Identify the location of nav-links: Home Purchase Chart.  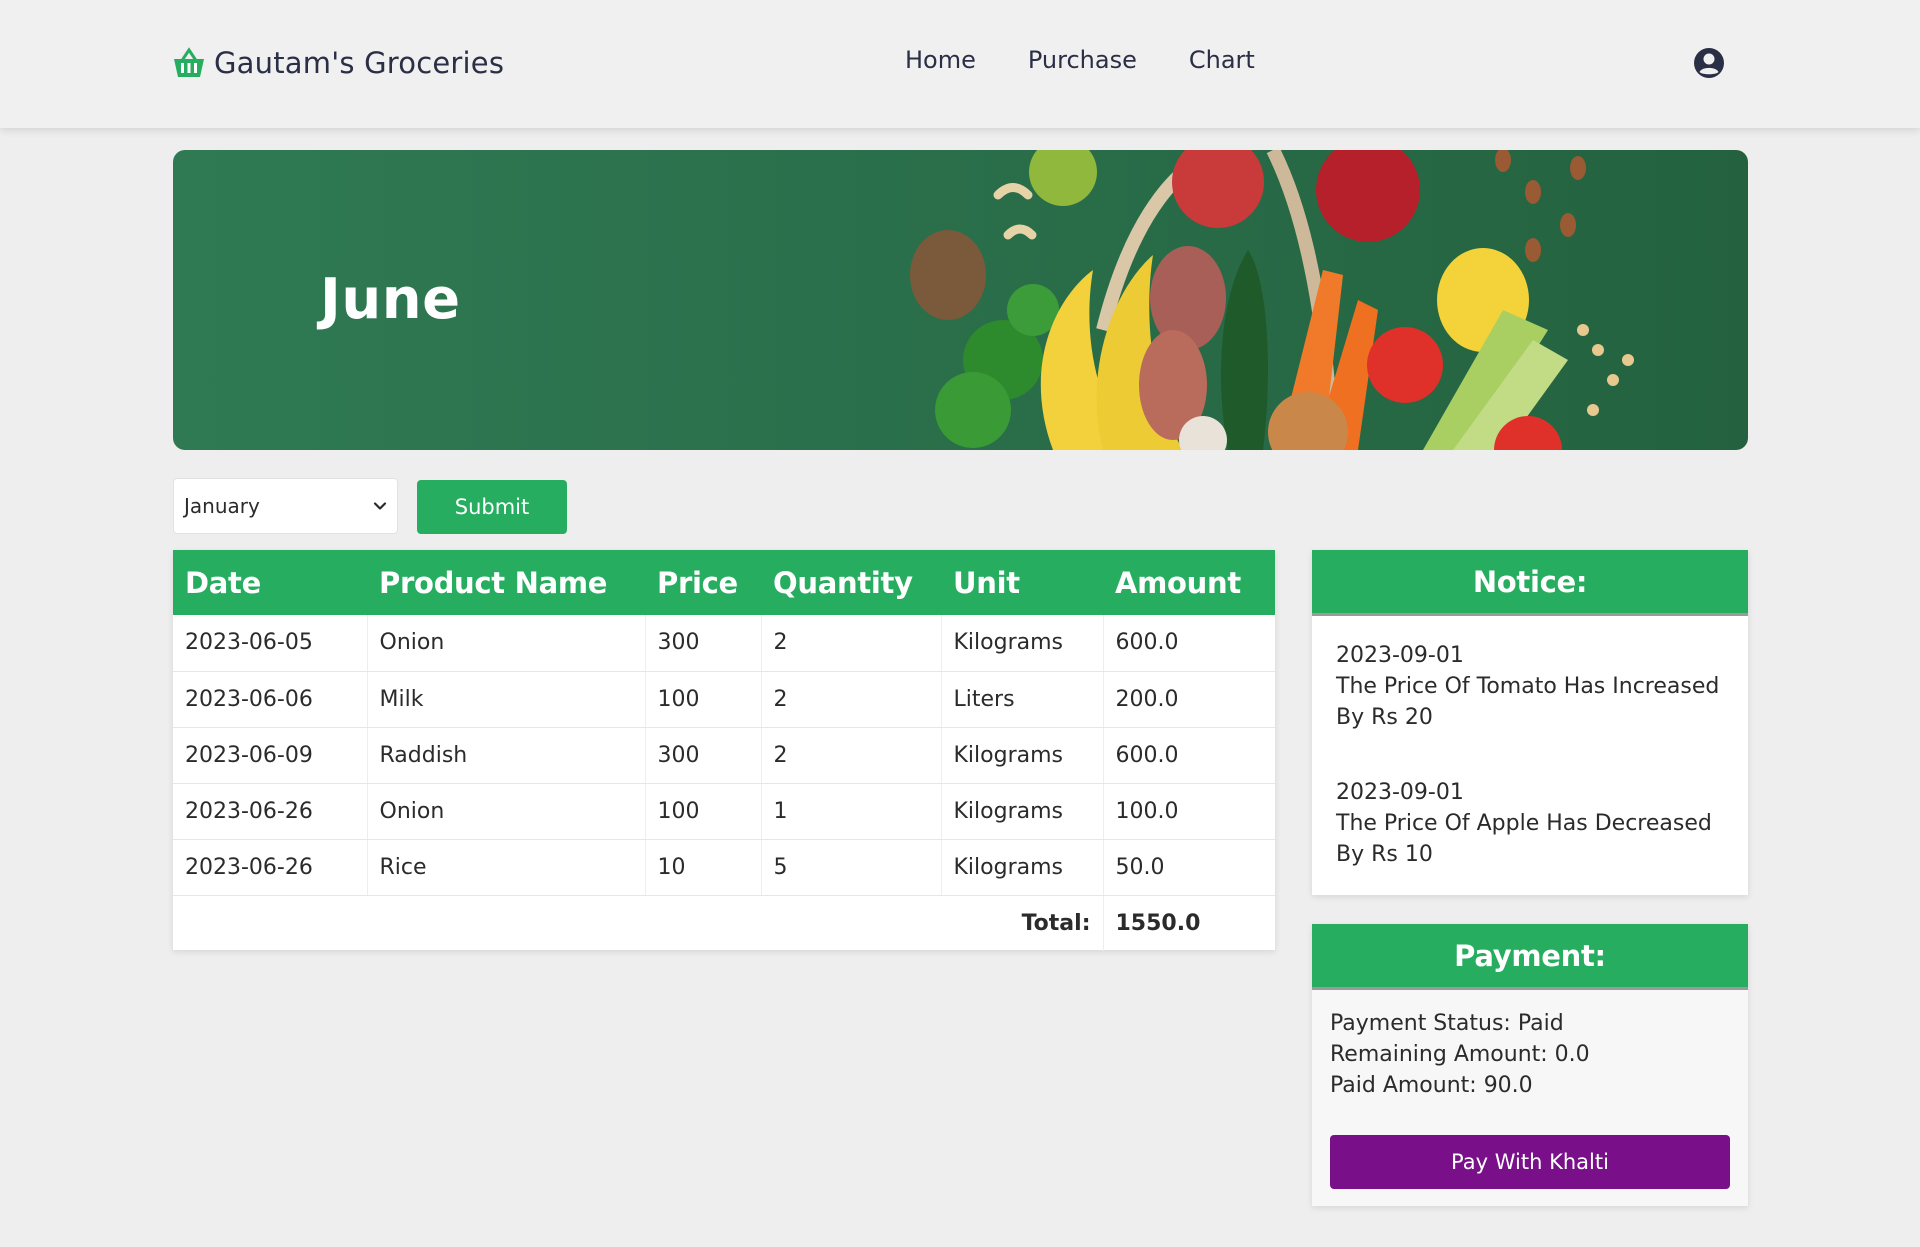
(1080, 60).